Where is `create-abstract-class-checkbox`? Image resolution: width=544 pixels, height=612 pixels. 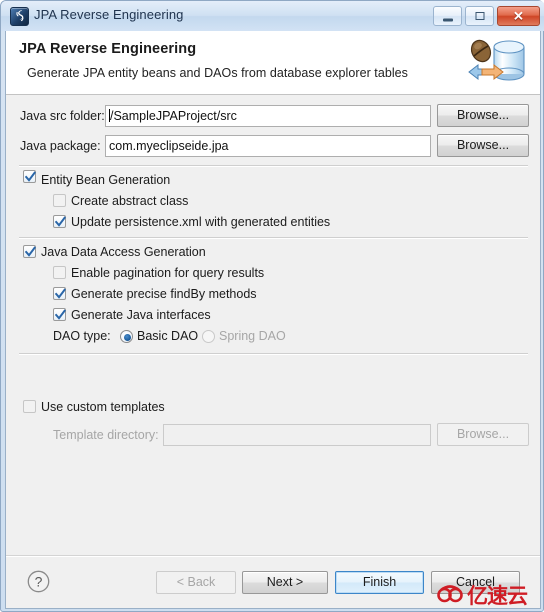 create-abstract-class-checkbox is located at coordinates (59, 200).